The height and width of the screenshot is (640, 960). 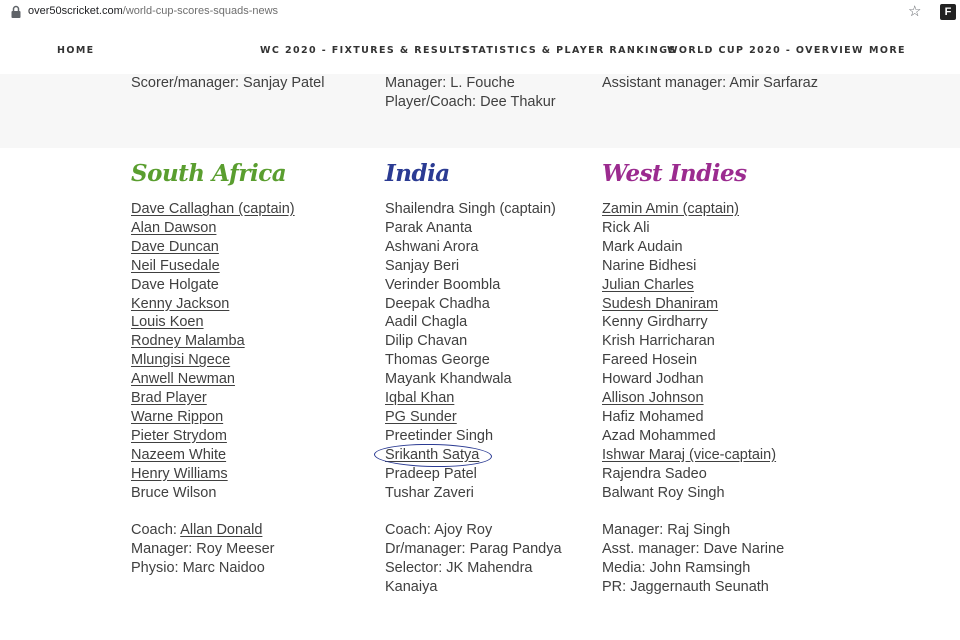 What do you see at coordinates (616, 587) in the screenshot?
I see `staff-role-label: PR:` at bounding box center [616, 587].